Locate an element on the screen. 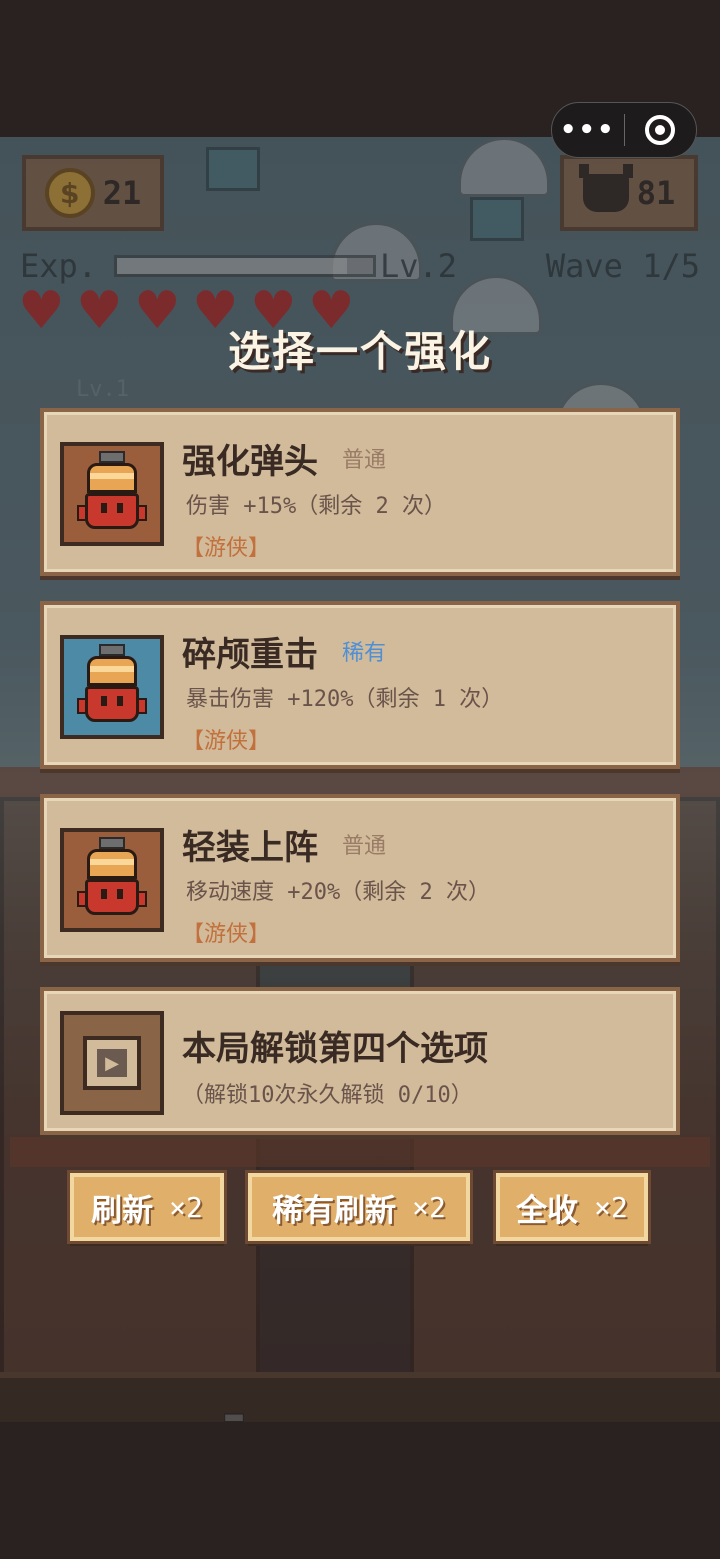  unlock-description: （解锁10次永久解锁 0/10） is located at coordinates (327, 1095).